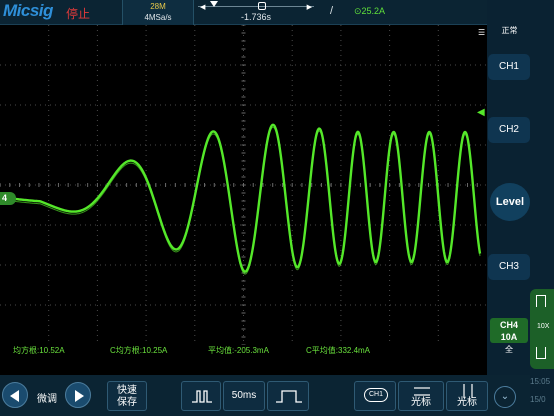 The width and height of the screenshot is (554, 416). What do you see at coordinates (78, 13) in the screenshot?
I see `run-status: 停止` at bounding box center [78, 13].